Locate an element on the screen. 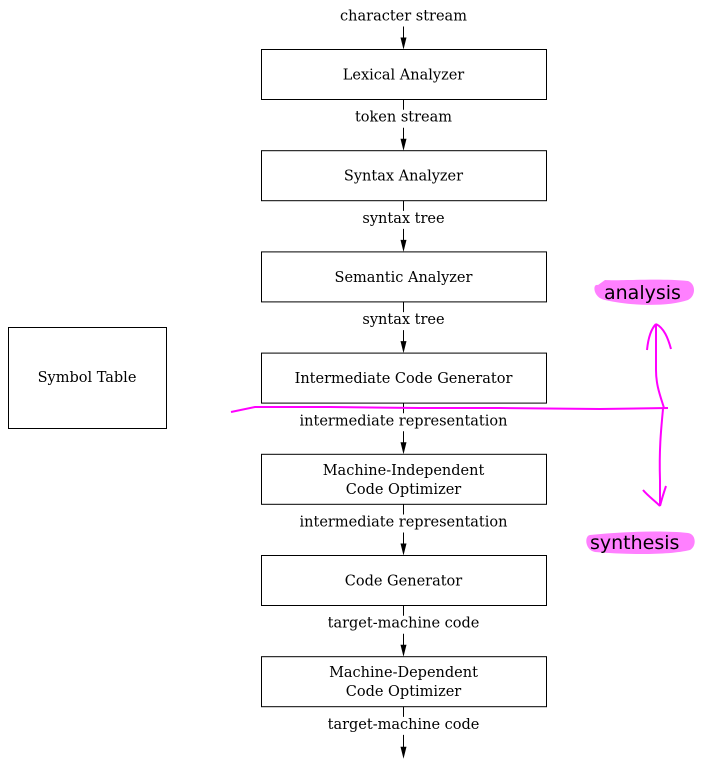  synthesis-label: synthesis is located at coordinates (634, 543).